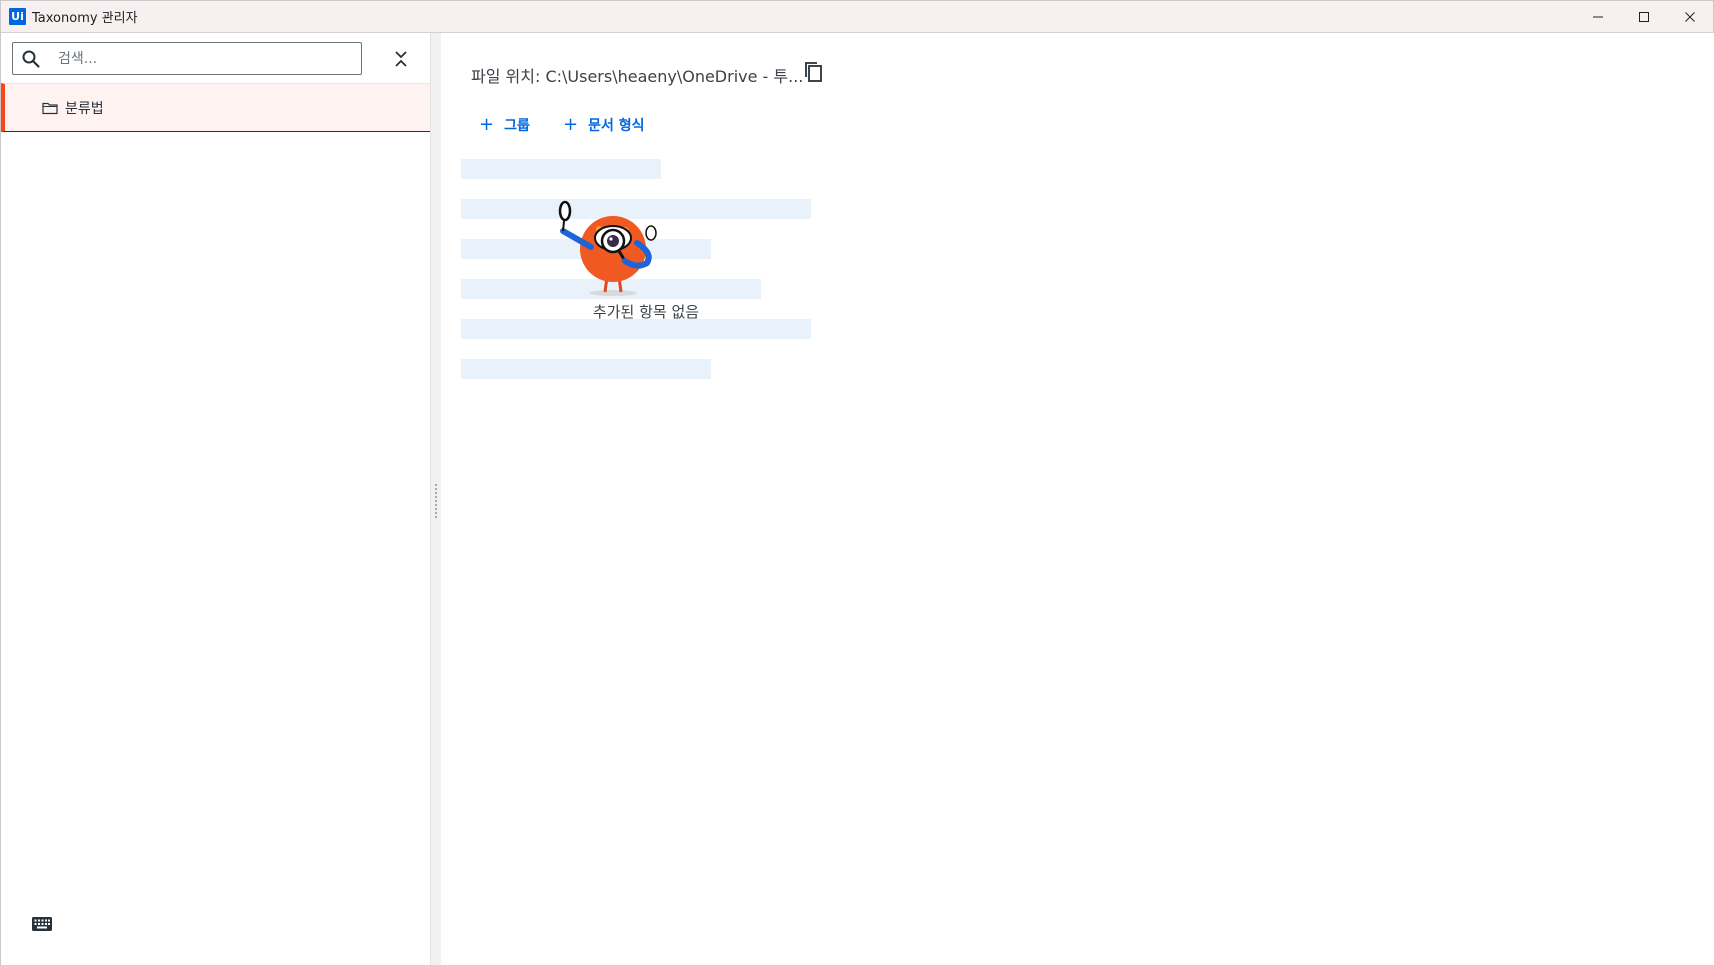 The image size is (1714, 965). Describe the element at coordinates (31, 59) in the screenshot. I see `search-icon` at that location.